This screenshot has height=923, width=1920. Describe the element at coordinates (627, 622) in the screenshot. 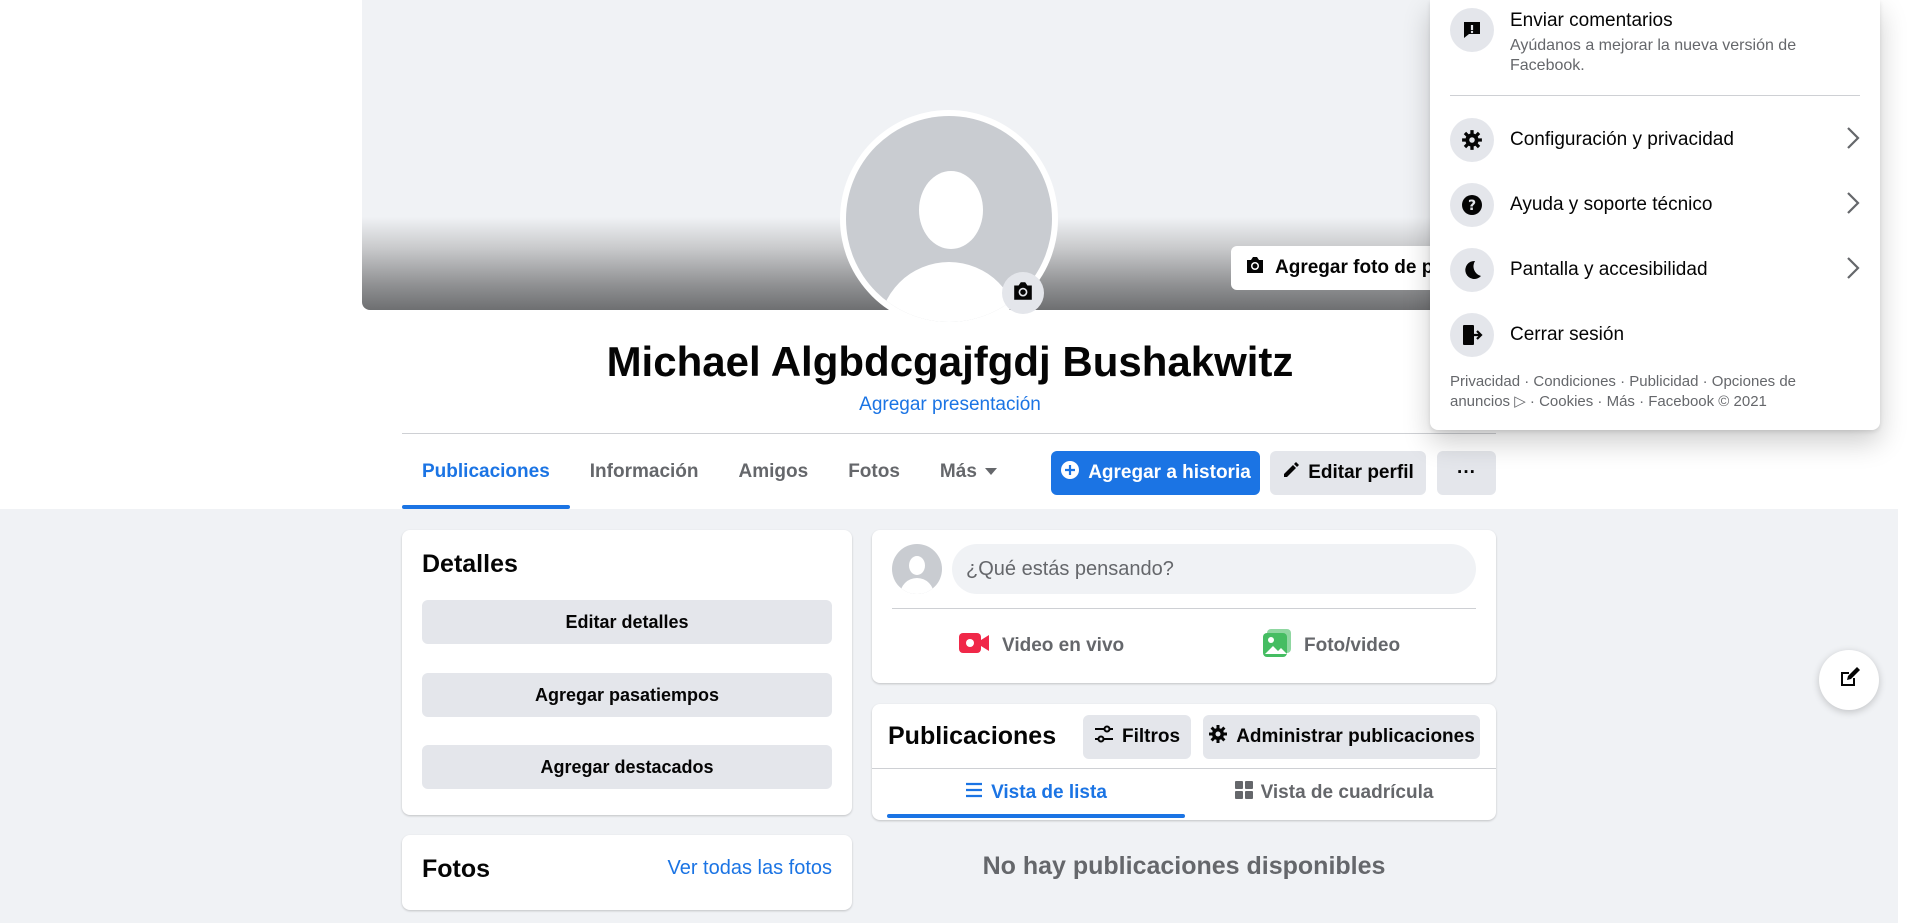

I see `edit-details-button: Editar detalles` at that location.